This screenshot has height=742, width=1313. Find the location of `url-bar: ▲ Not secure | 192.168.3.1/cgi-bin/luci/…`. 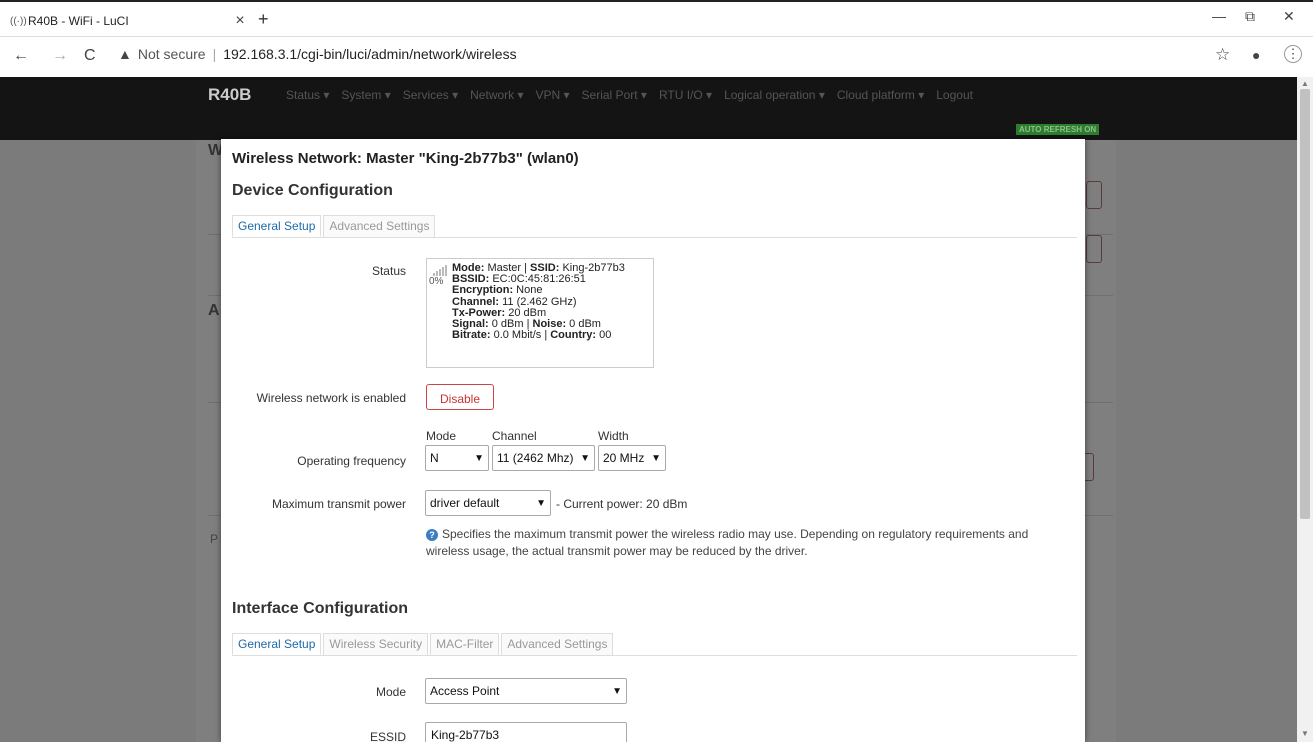

url-bar: ▲ Not secure | 192.168.3.1/cgi-bin/luci/… is located at coordinates (317, 54).